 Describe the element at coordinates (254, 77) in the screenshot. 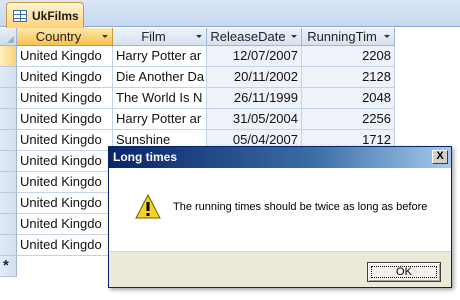

I see `cell-release-date: 20/11/2002` at that location.